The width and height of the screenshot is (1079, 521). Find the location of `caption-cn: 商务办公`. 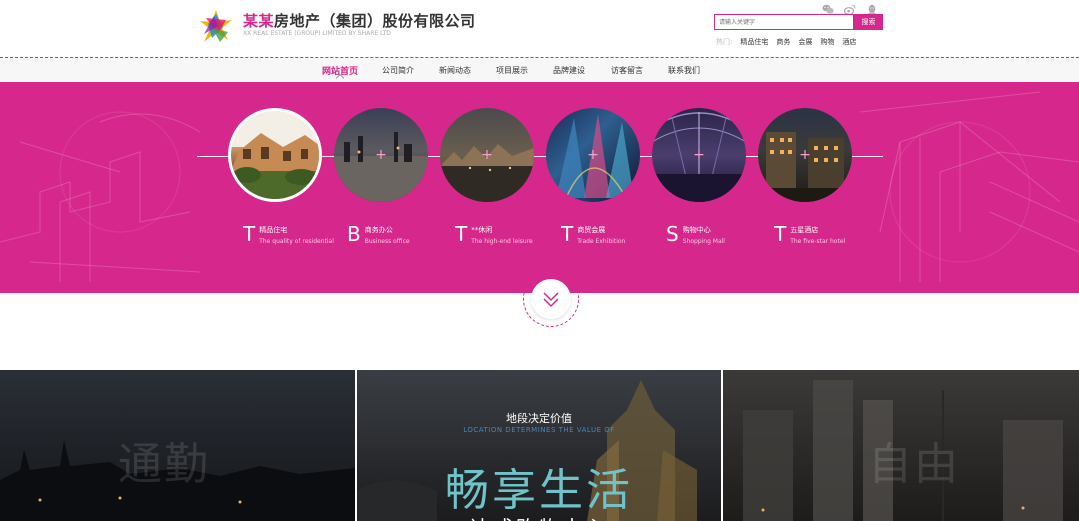

caption-cn: 商务办公 is located at coordinates (378, 230).